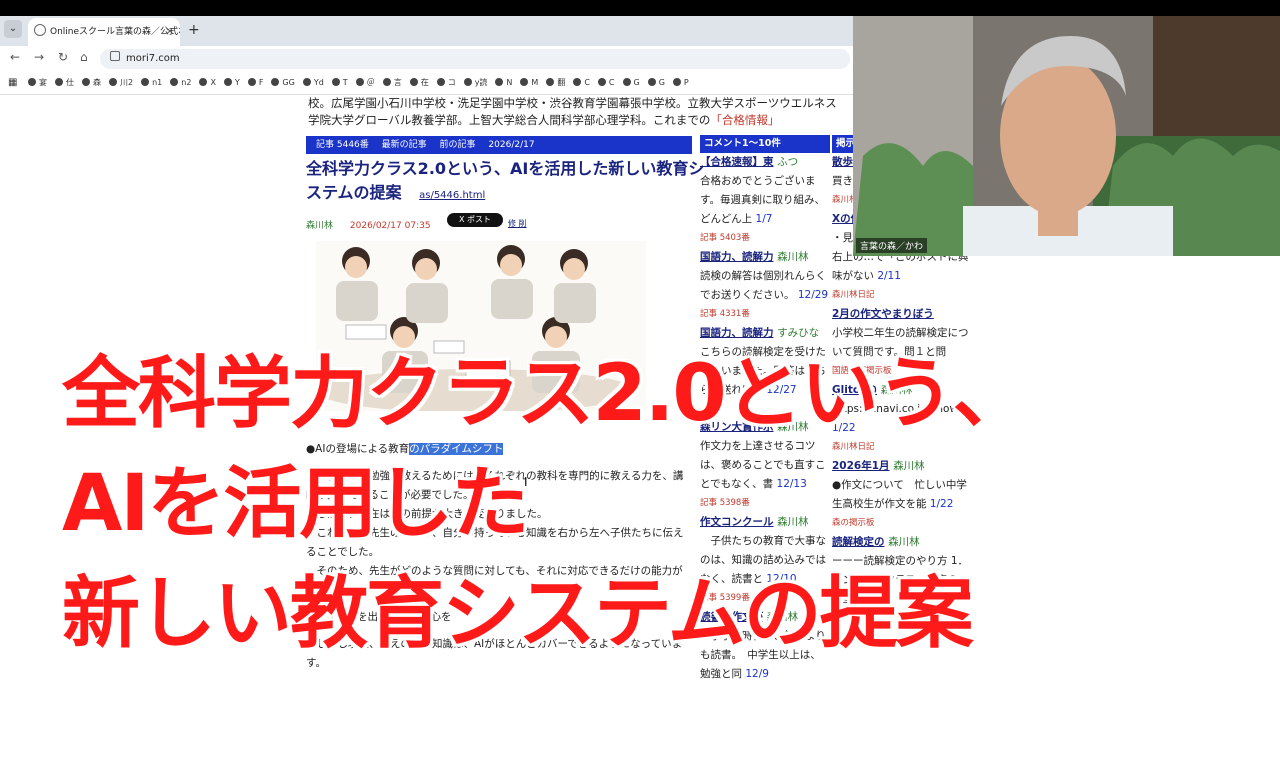 This screenshot has width=1280, height=760. Describe the element at coordinates (288, 82) in the screenshot. I see `bookmark-label: GG` at that location.